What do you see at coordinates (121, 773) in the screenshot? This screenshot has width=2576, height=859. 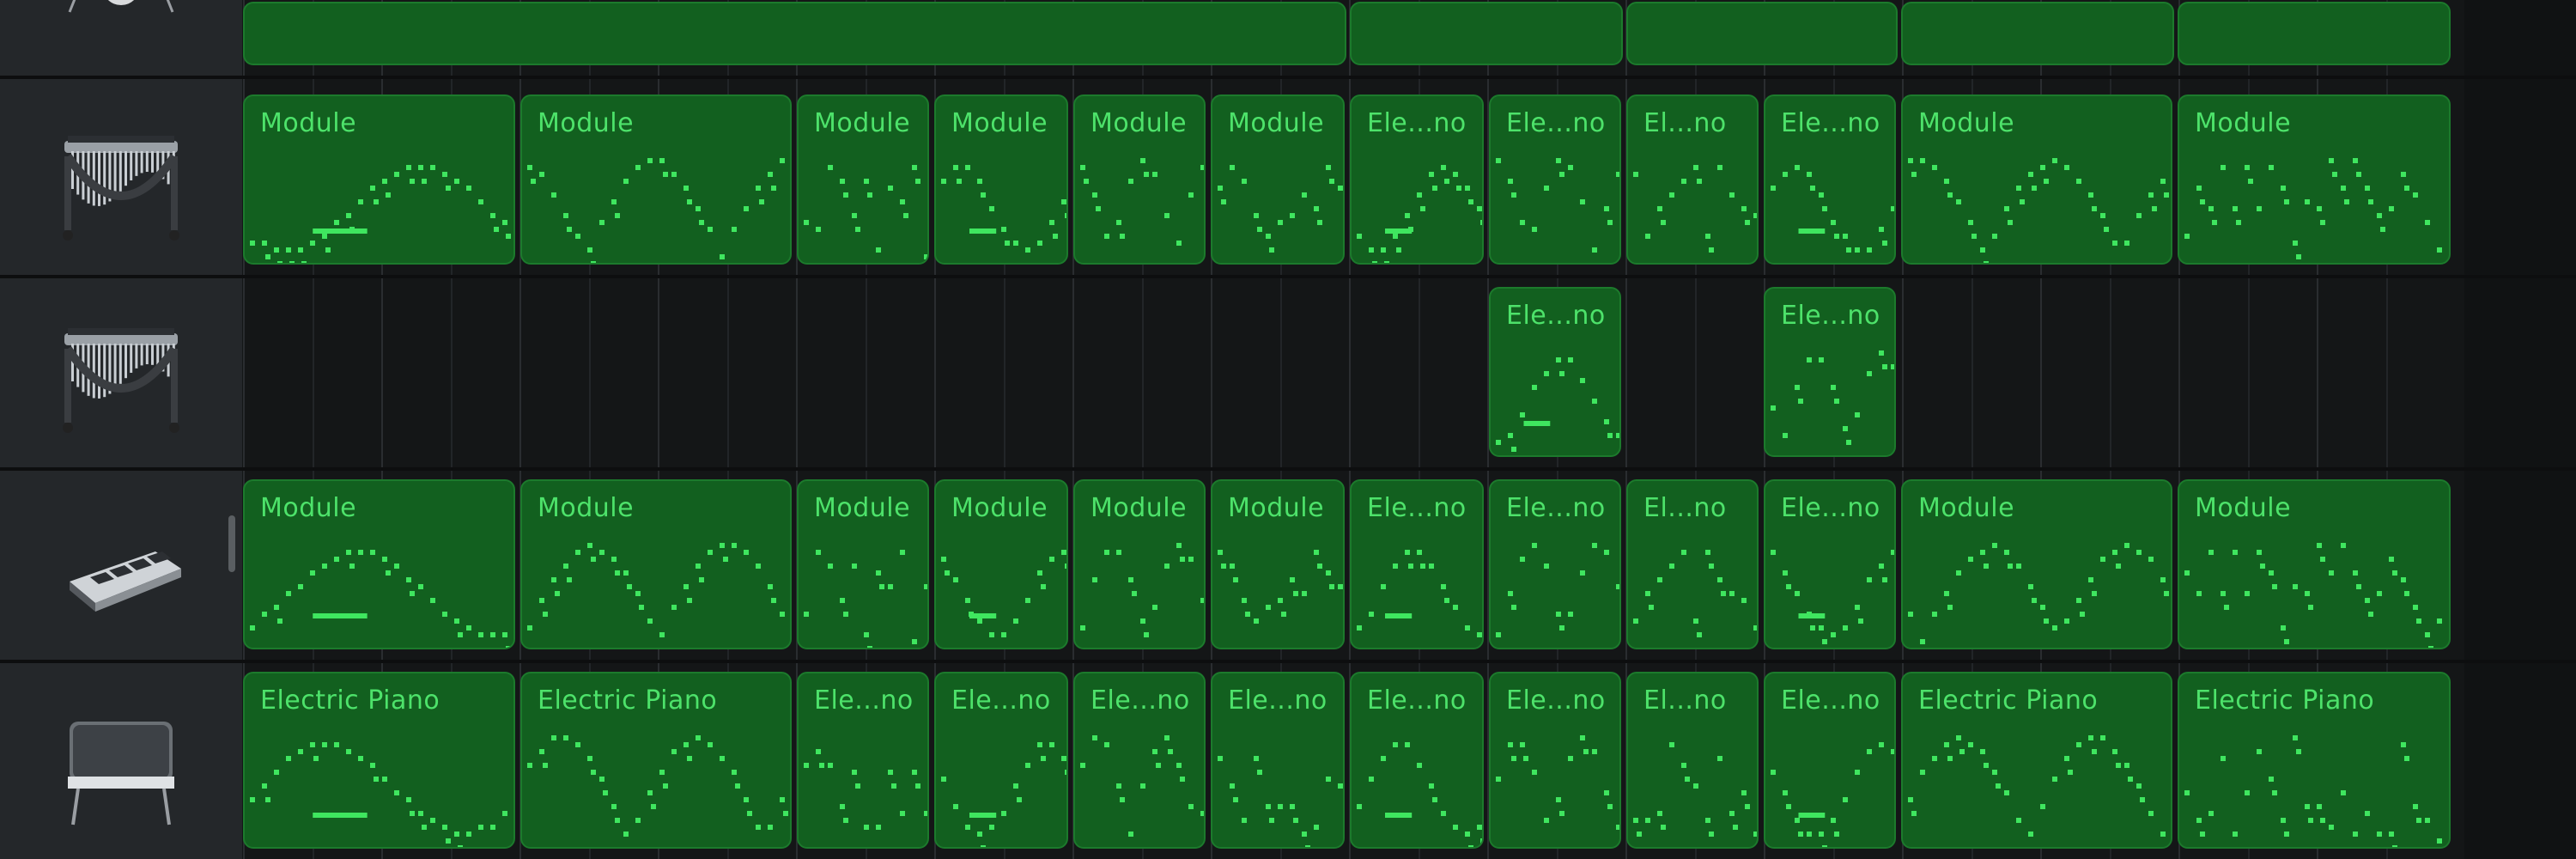 I see `electric-piano-icon` at bounding box center [121, 773].